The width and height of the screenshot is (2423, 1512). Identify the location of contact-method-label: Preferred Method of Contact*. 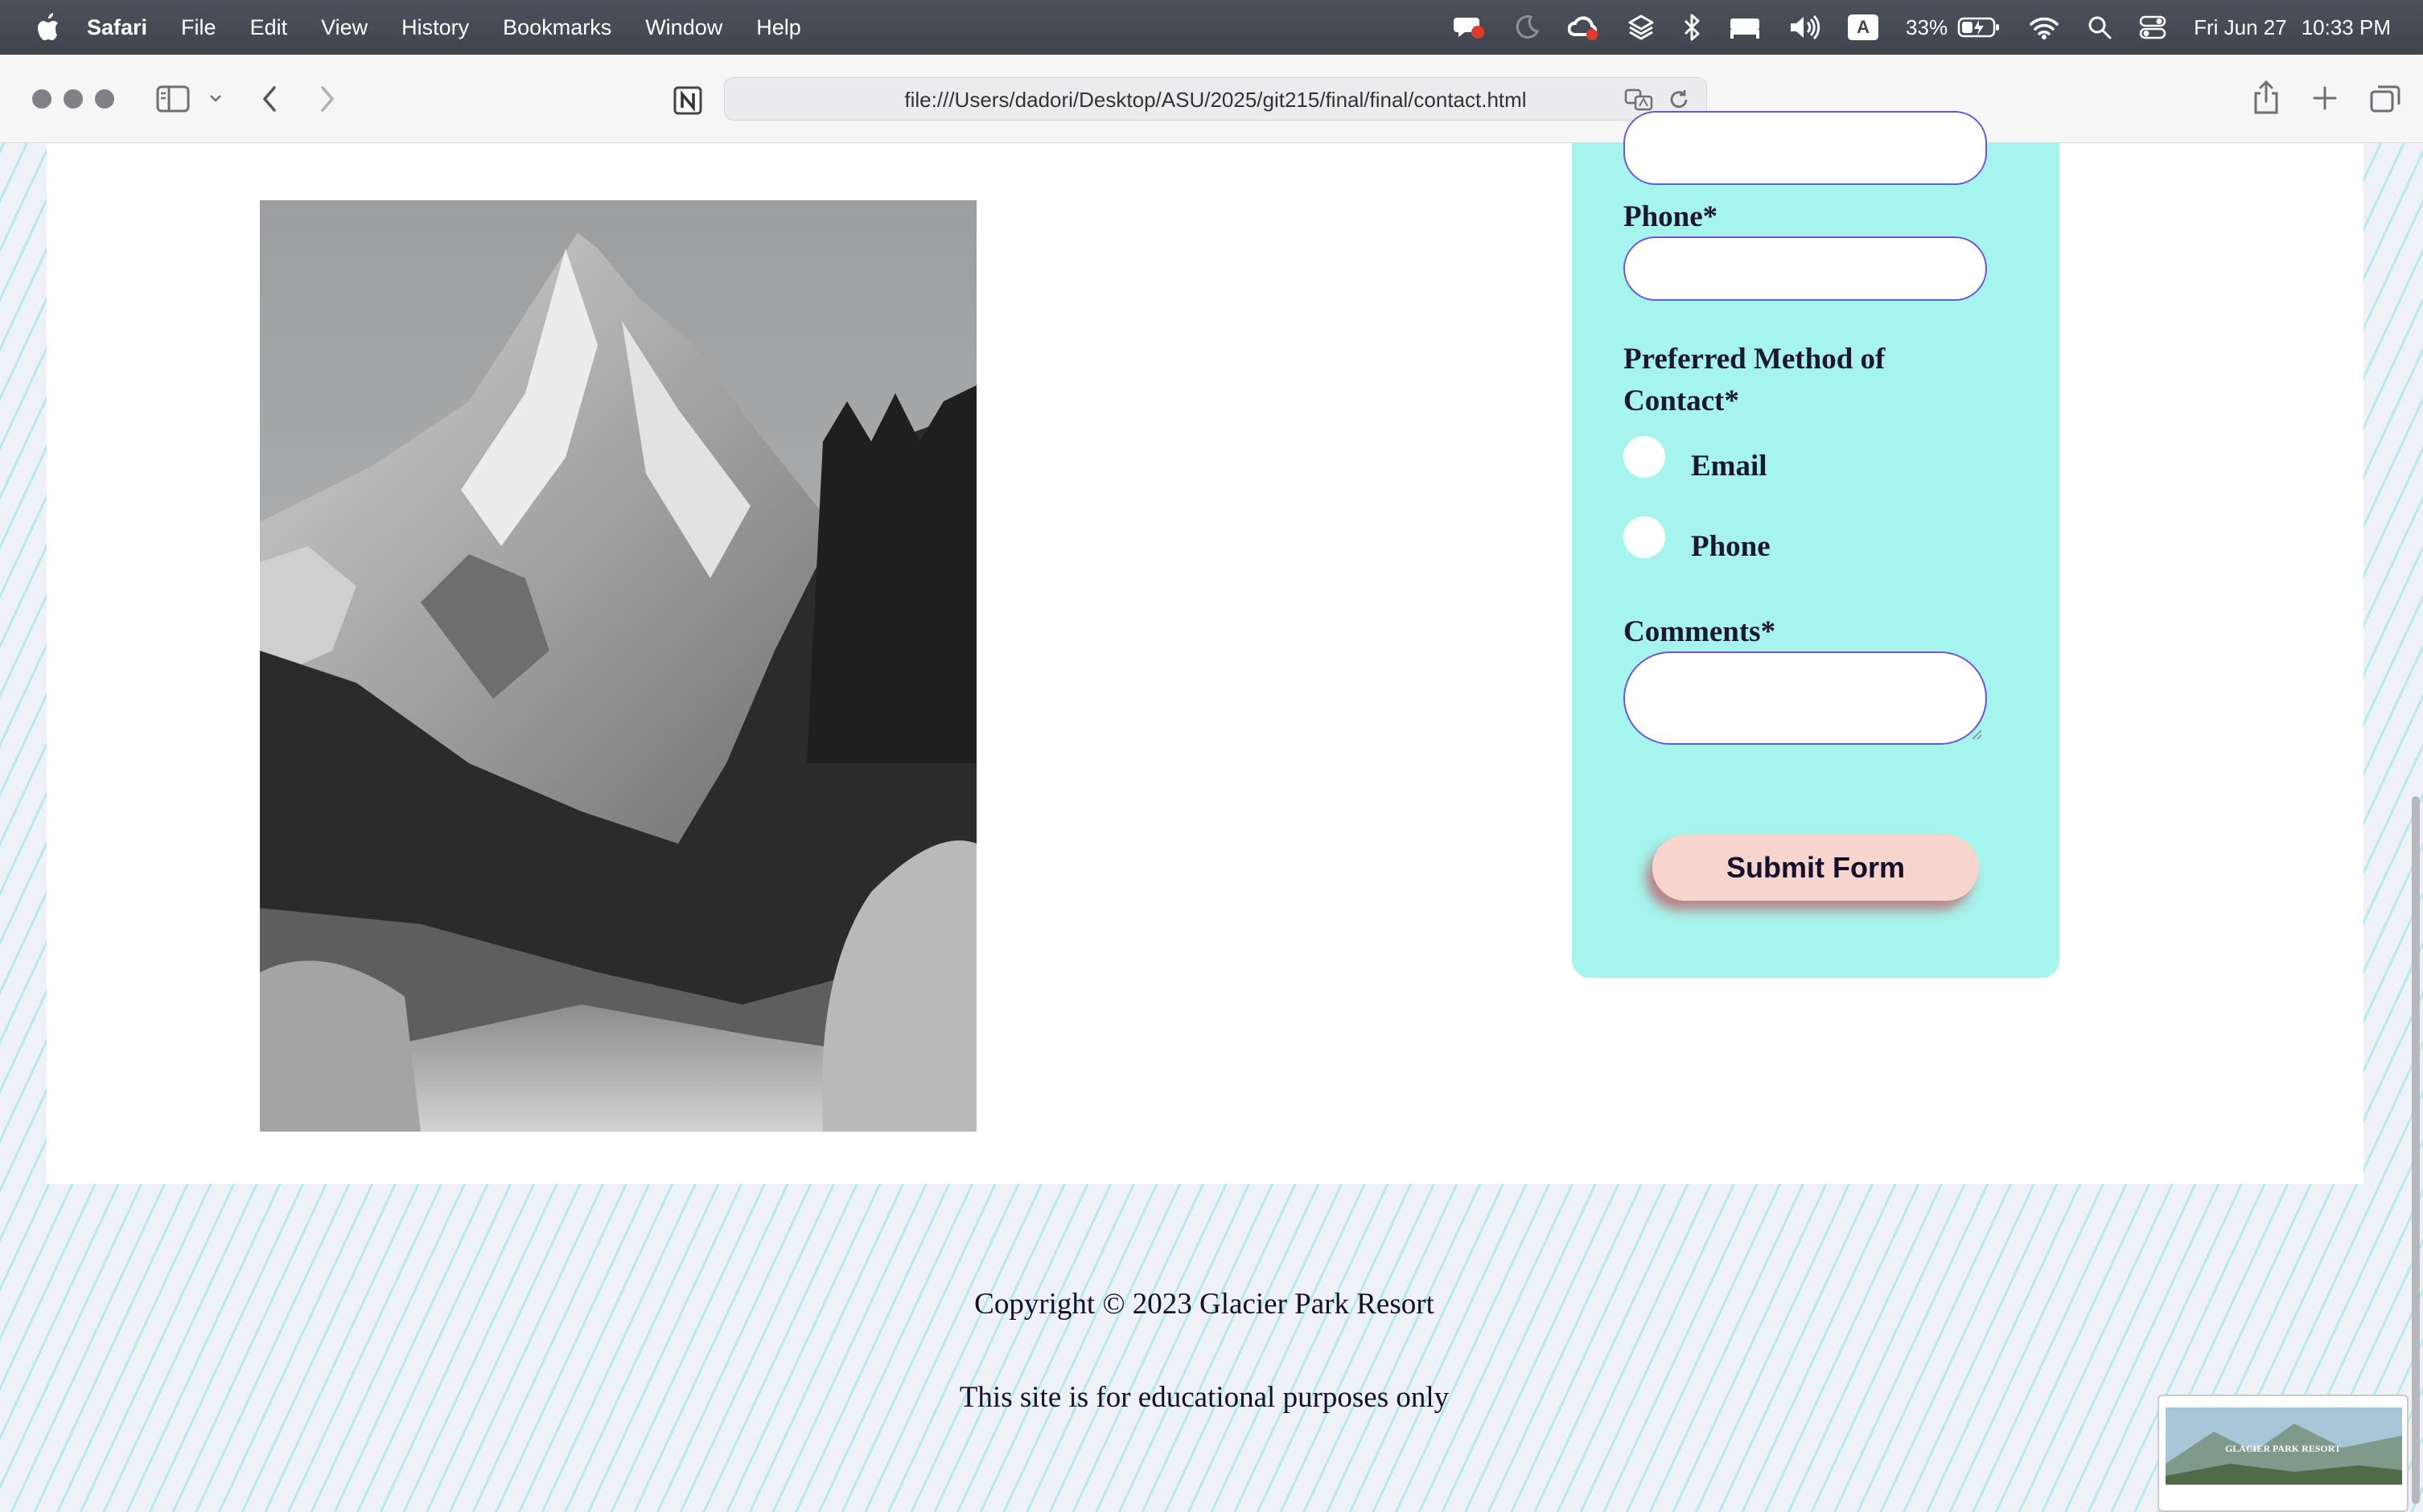
(1754, 380).